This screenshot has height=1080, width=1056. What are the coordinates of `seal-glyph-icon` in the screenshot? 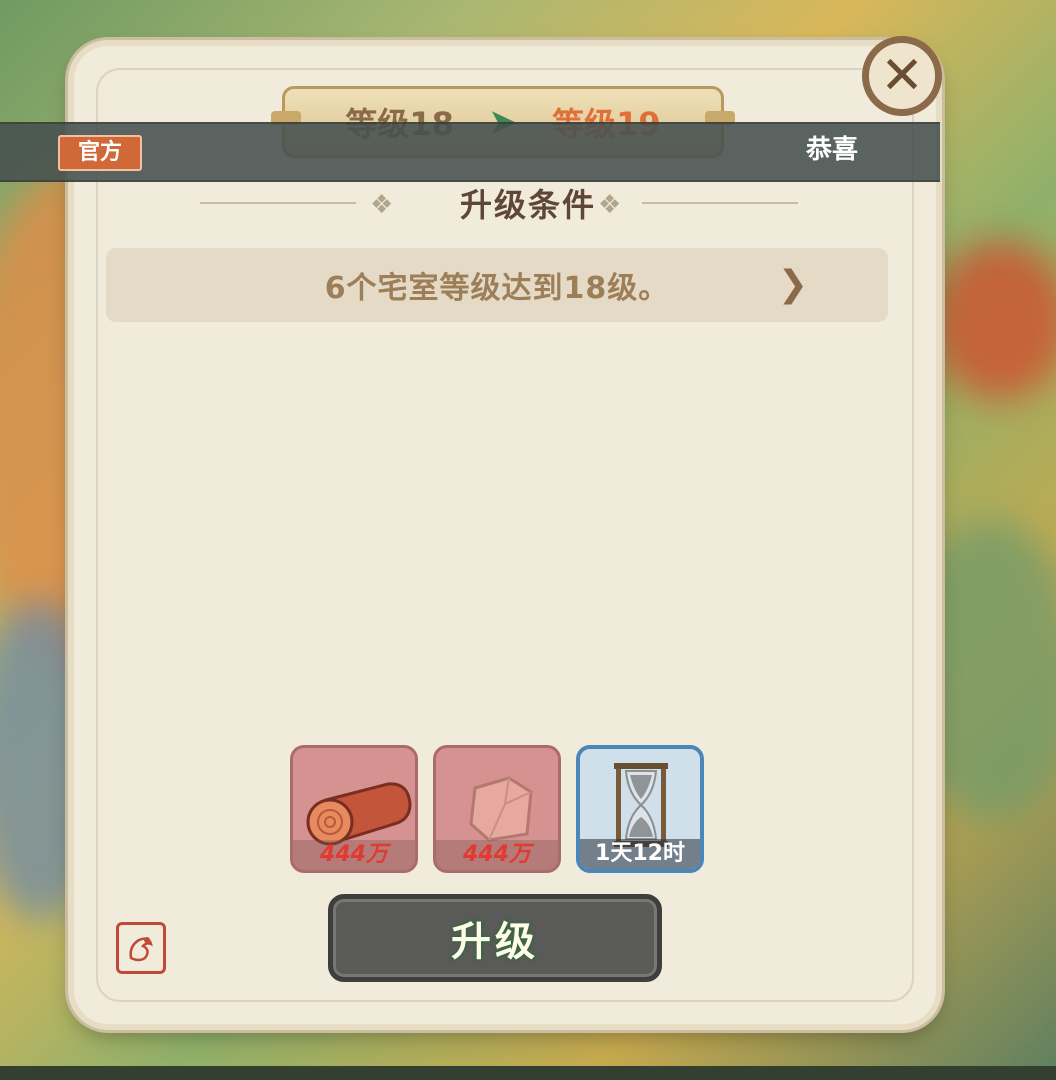 It's located at (141, 949).